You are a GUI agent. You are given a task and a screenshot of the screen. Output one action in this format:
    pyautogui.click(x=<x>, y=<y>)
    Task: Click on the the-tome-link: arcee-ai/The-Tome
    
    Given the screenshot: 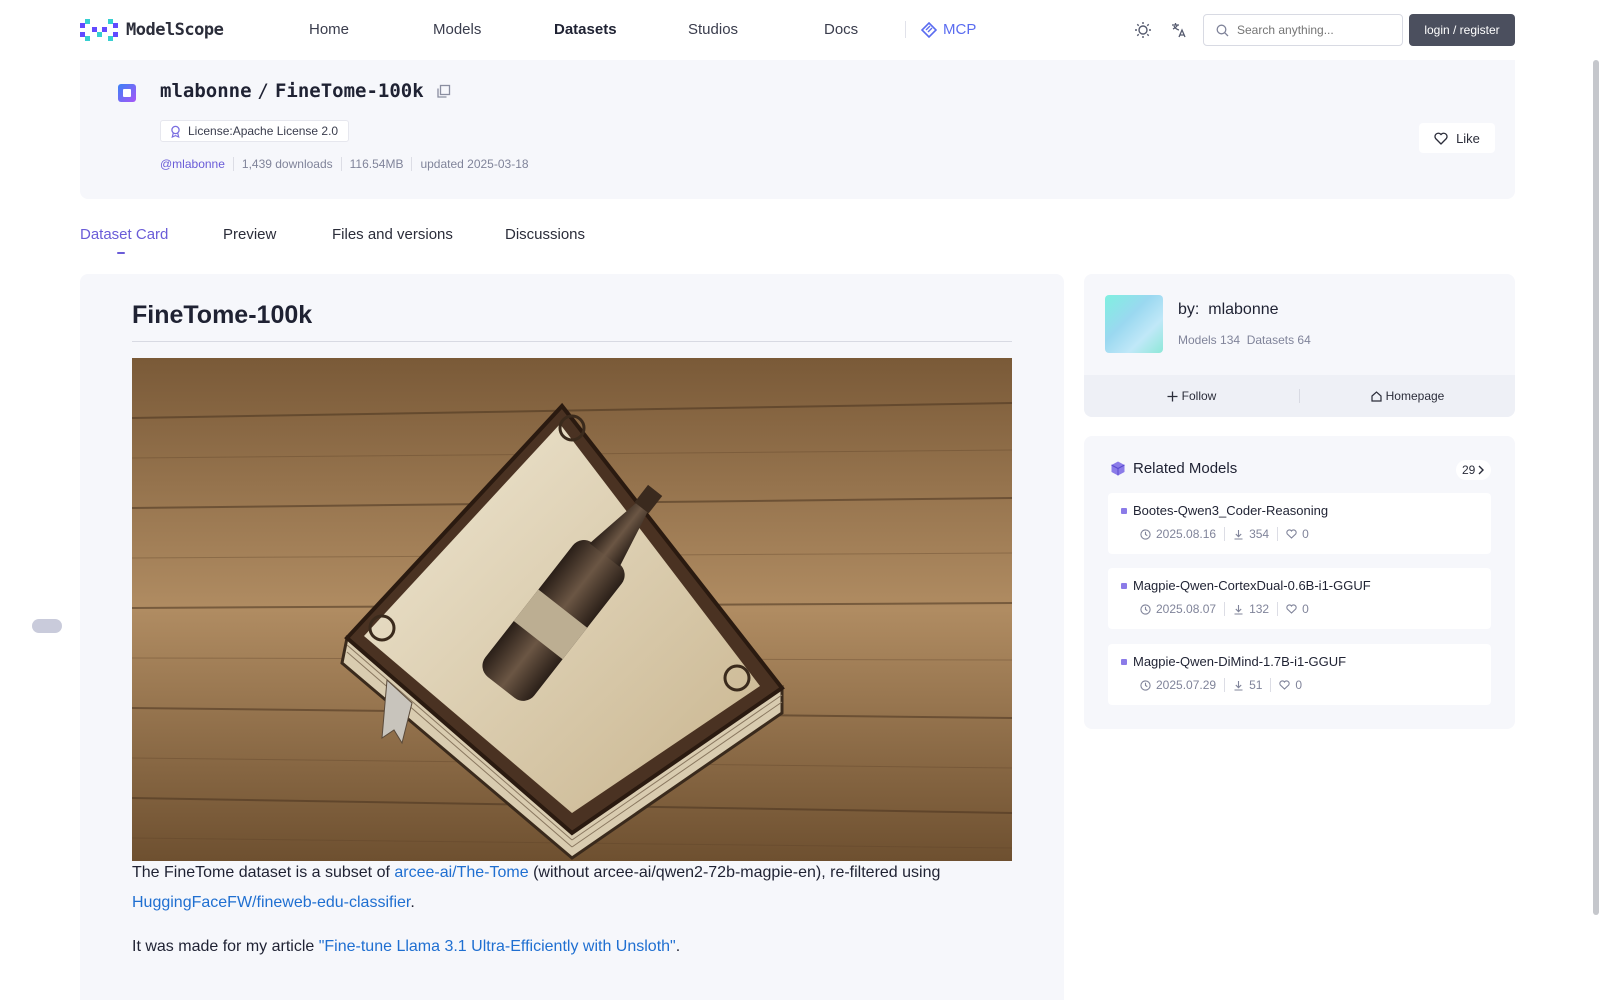 What is the action you would take?
    pyautogui.click(x=461, y=872)
    